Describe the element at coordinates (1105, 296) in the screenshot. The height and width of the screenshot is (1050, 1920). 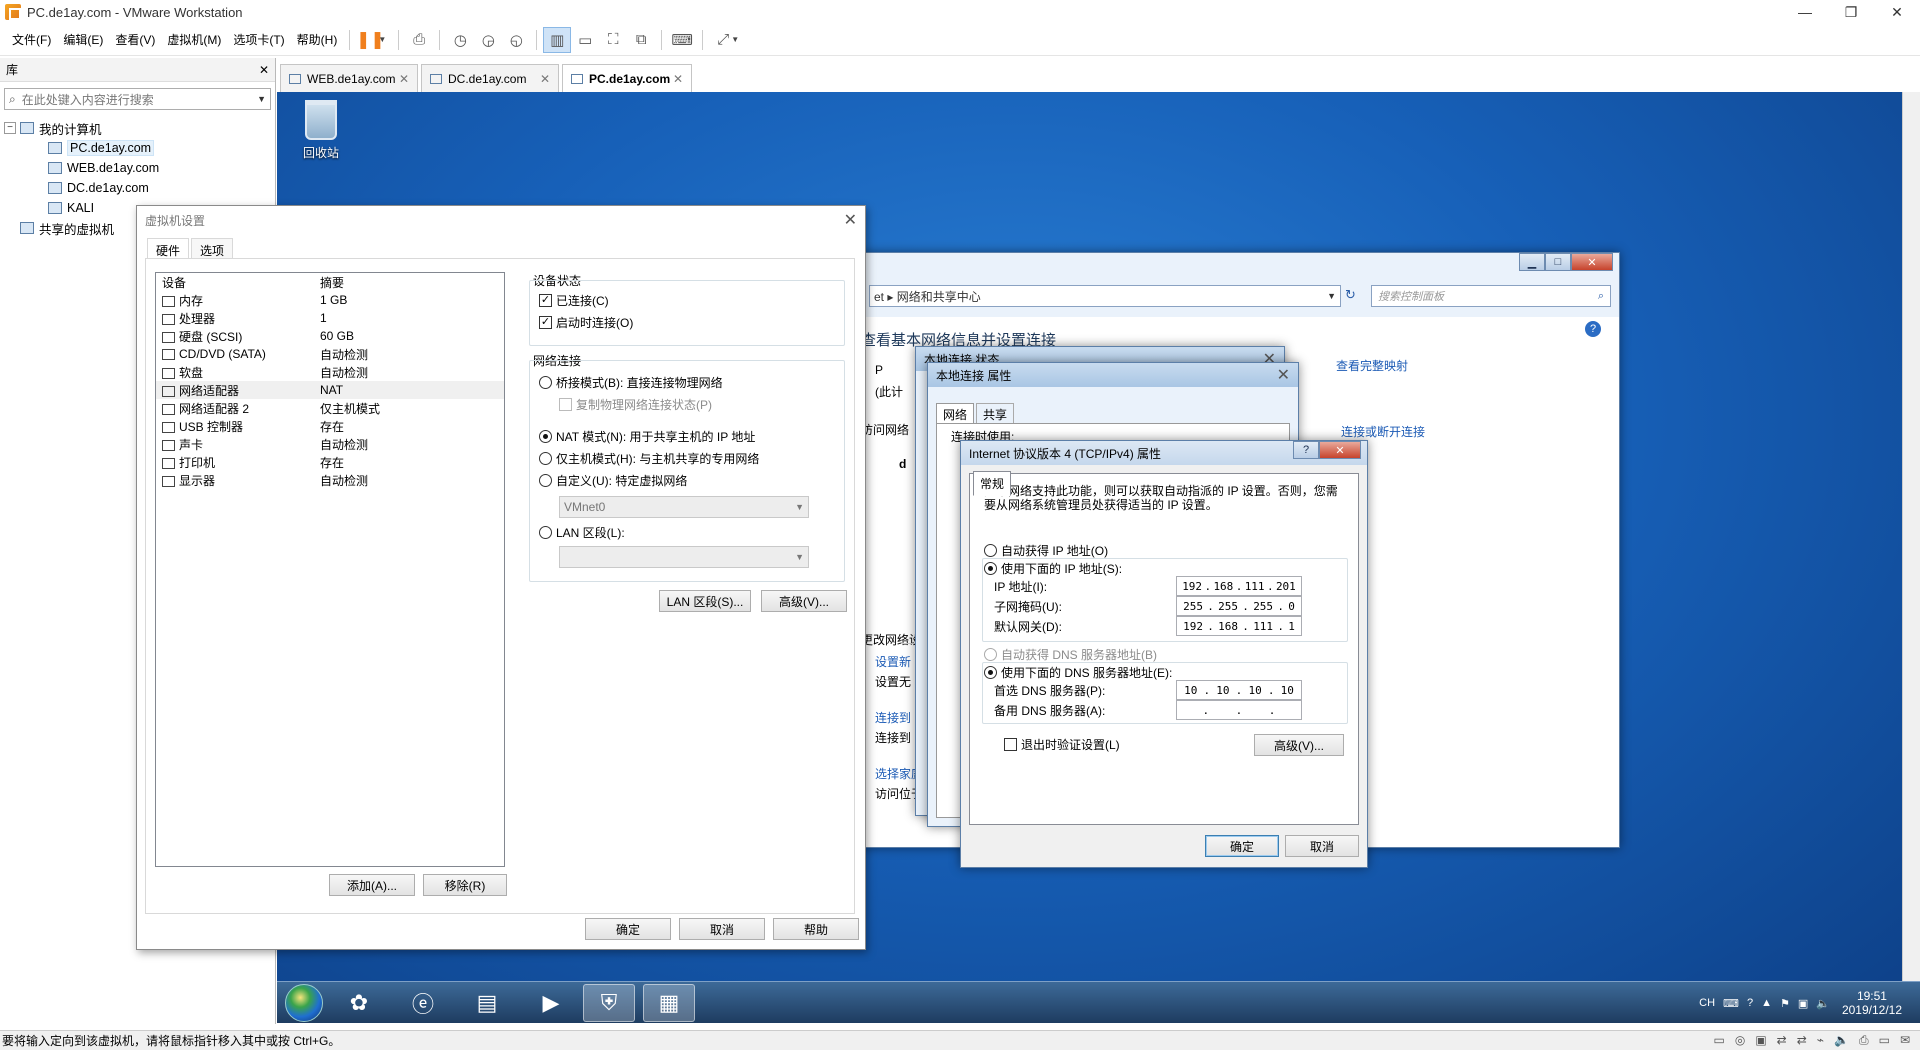
I see `address-bar: et ▸ 网络和共享中心 ▼` at that location.